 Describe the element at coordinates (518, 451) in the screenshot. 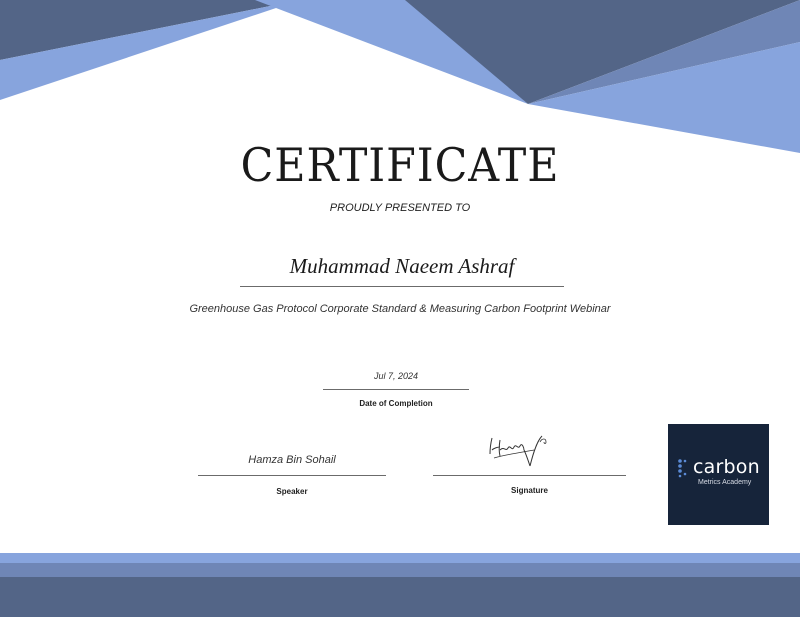

I see `handwritten-signature-icon` at that location.